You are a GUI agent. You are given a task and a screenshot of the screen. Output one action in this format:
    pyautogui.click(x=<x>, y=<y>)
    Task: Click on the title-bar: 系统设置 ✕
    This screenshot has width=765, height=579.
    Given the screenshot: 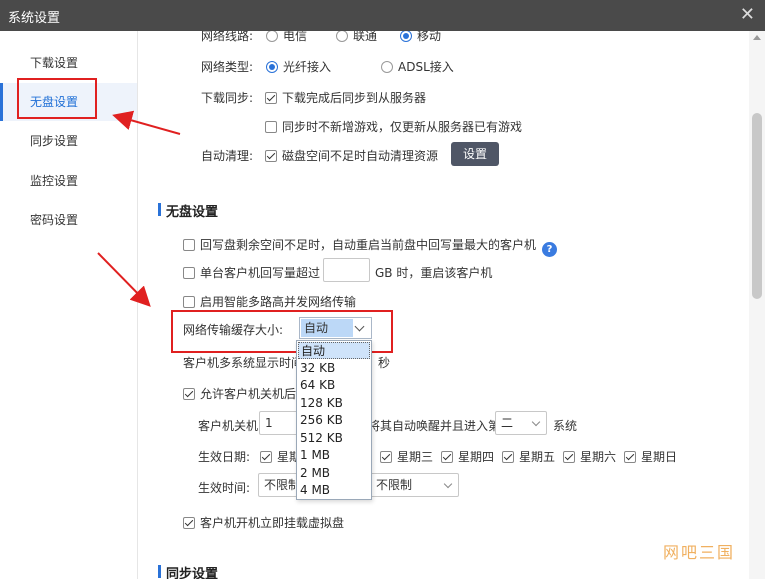 What is the action you would take?
    pyautogui.click(x=382, y=15)
    